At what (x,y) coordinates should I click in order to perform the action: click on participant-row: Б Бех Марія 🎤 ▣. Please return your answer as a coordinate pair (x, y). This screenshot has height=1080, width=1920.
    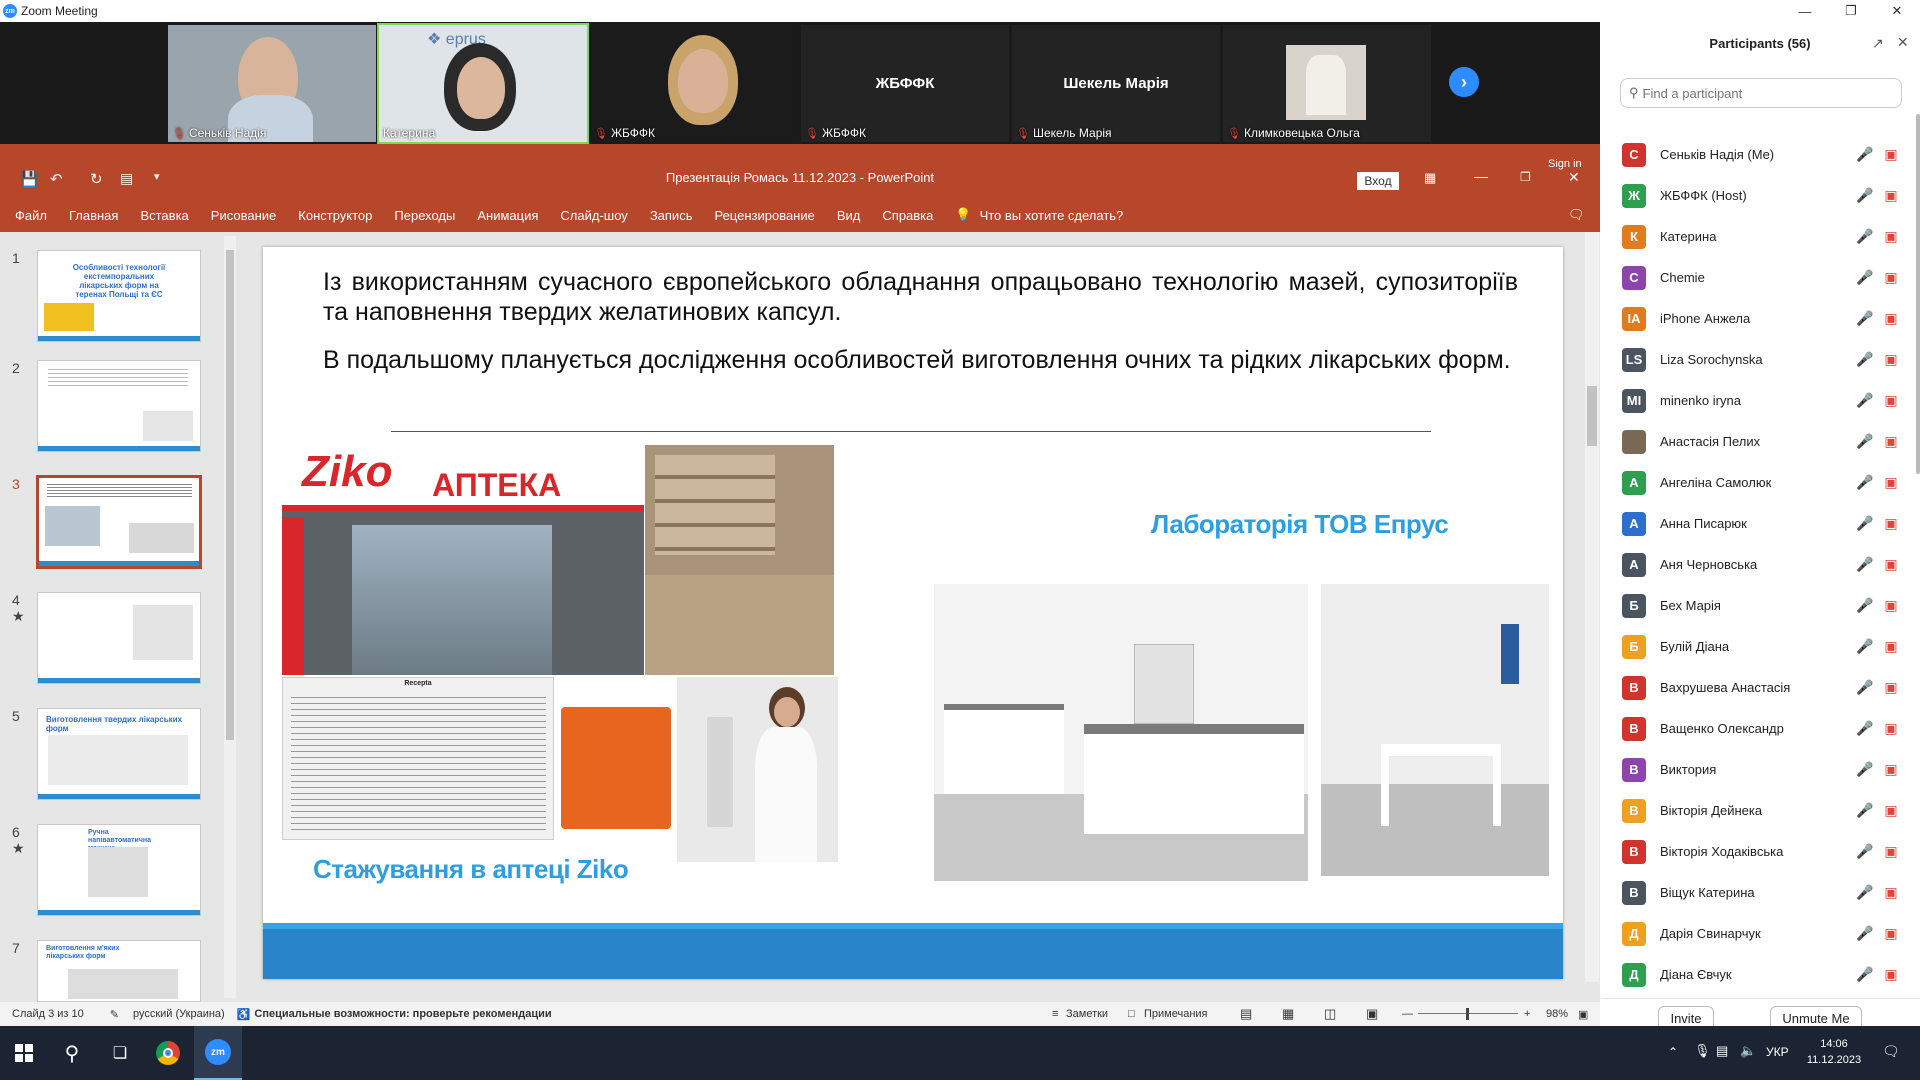
    Looking at the image, I should click on (1760, 605).